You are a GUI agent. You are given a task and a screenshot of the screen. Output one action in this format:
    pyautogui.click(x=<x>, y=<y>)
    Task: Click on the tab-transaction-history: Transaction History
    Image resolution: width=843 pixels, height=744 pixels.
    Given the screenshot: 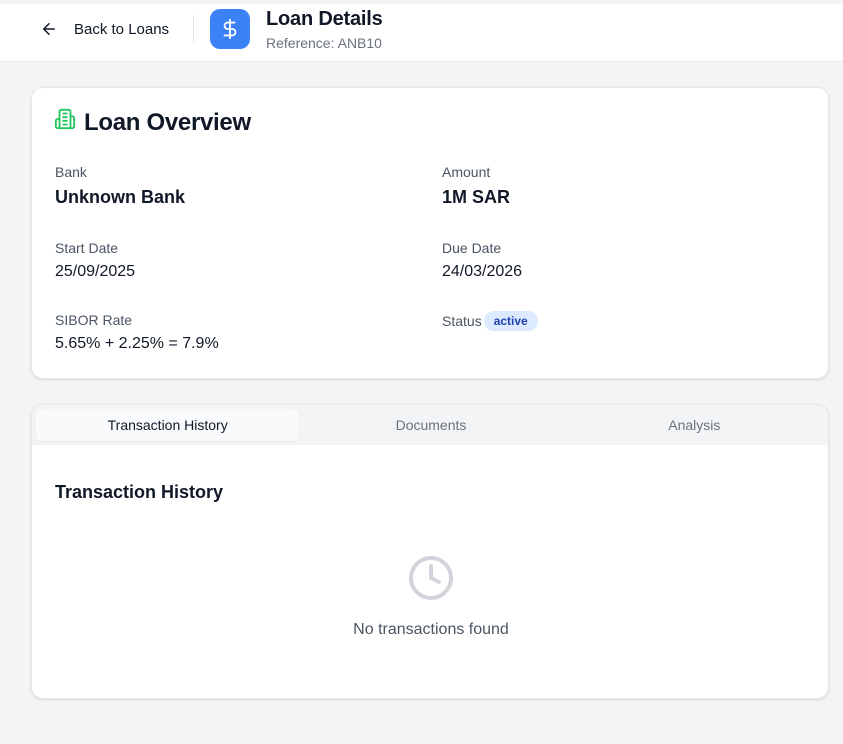 What is the action you would take?
    pyautogui.click(x=168, y=425)
    